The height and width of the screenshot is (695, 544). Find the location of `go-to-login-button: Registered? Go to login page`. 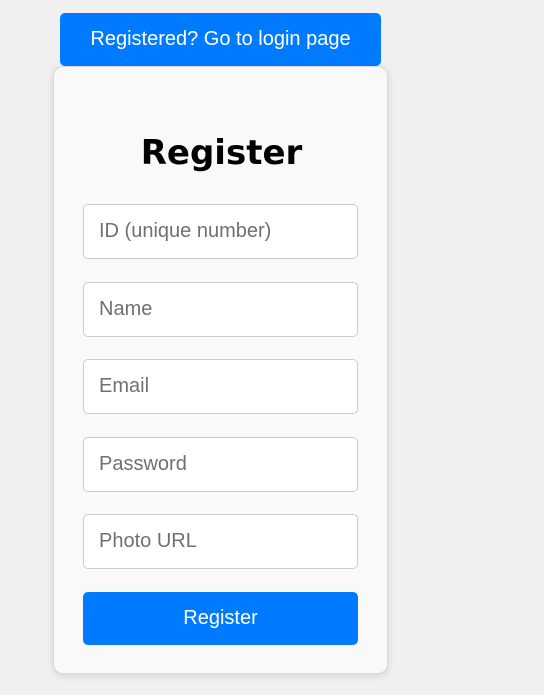

go-to-login-button: Registered? Go to login page is located at coordinates (220, 39).